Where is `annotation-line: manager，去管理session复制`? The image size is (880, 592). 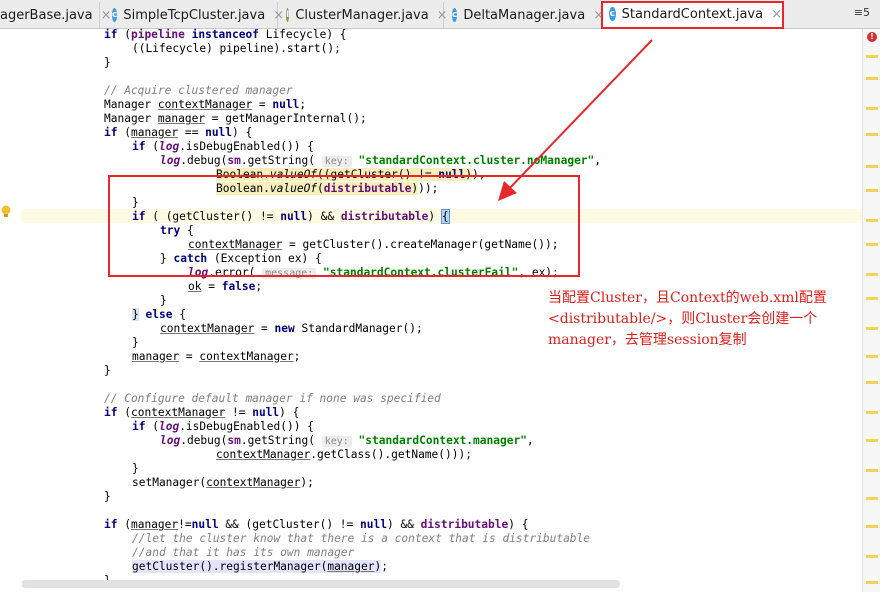 annotation-line: manager，去管理session复制 is located at coordinates (647, 340).